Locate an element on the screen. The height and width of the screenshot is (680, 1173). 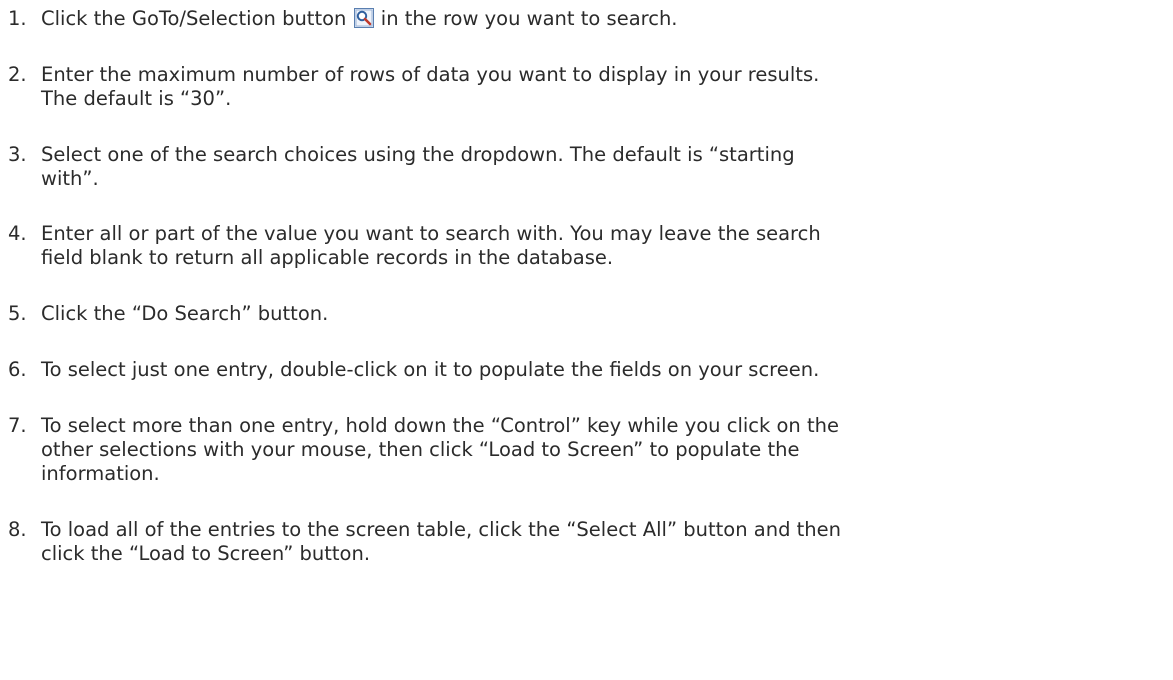
step-number: 6. is located at coordinates (17, 369).